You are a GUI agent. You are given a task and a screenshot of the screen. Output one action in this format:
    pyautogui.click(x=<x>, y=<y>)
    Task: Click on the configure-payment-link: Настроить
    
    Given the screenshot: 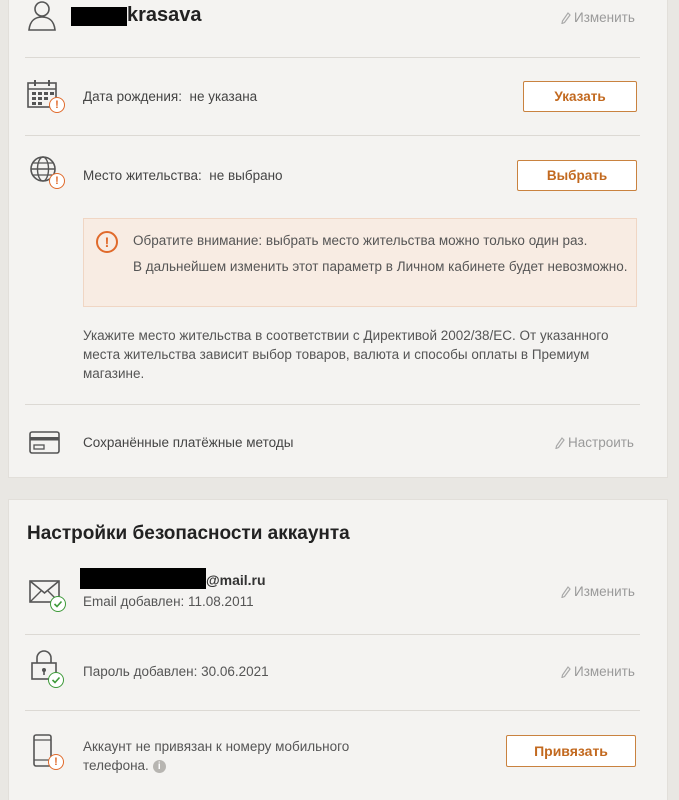 What is the action you would take?
    pyautogui.click(x=594, y=442)
    